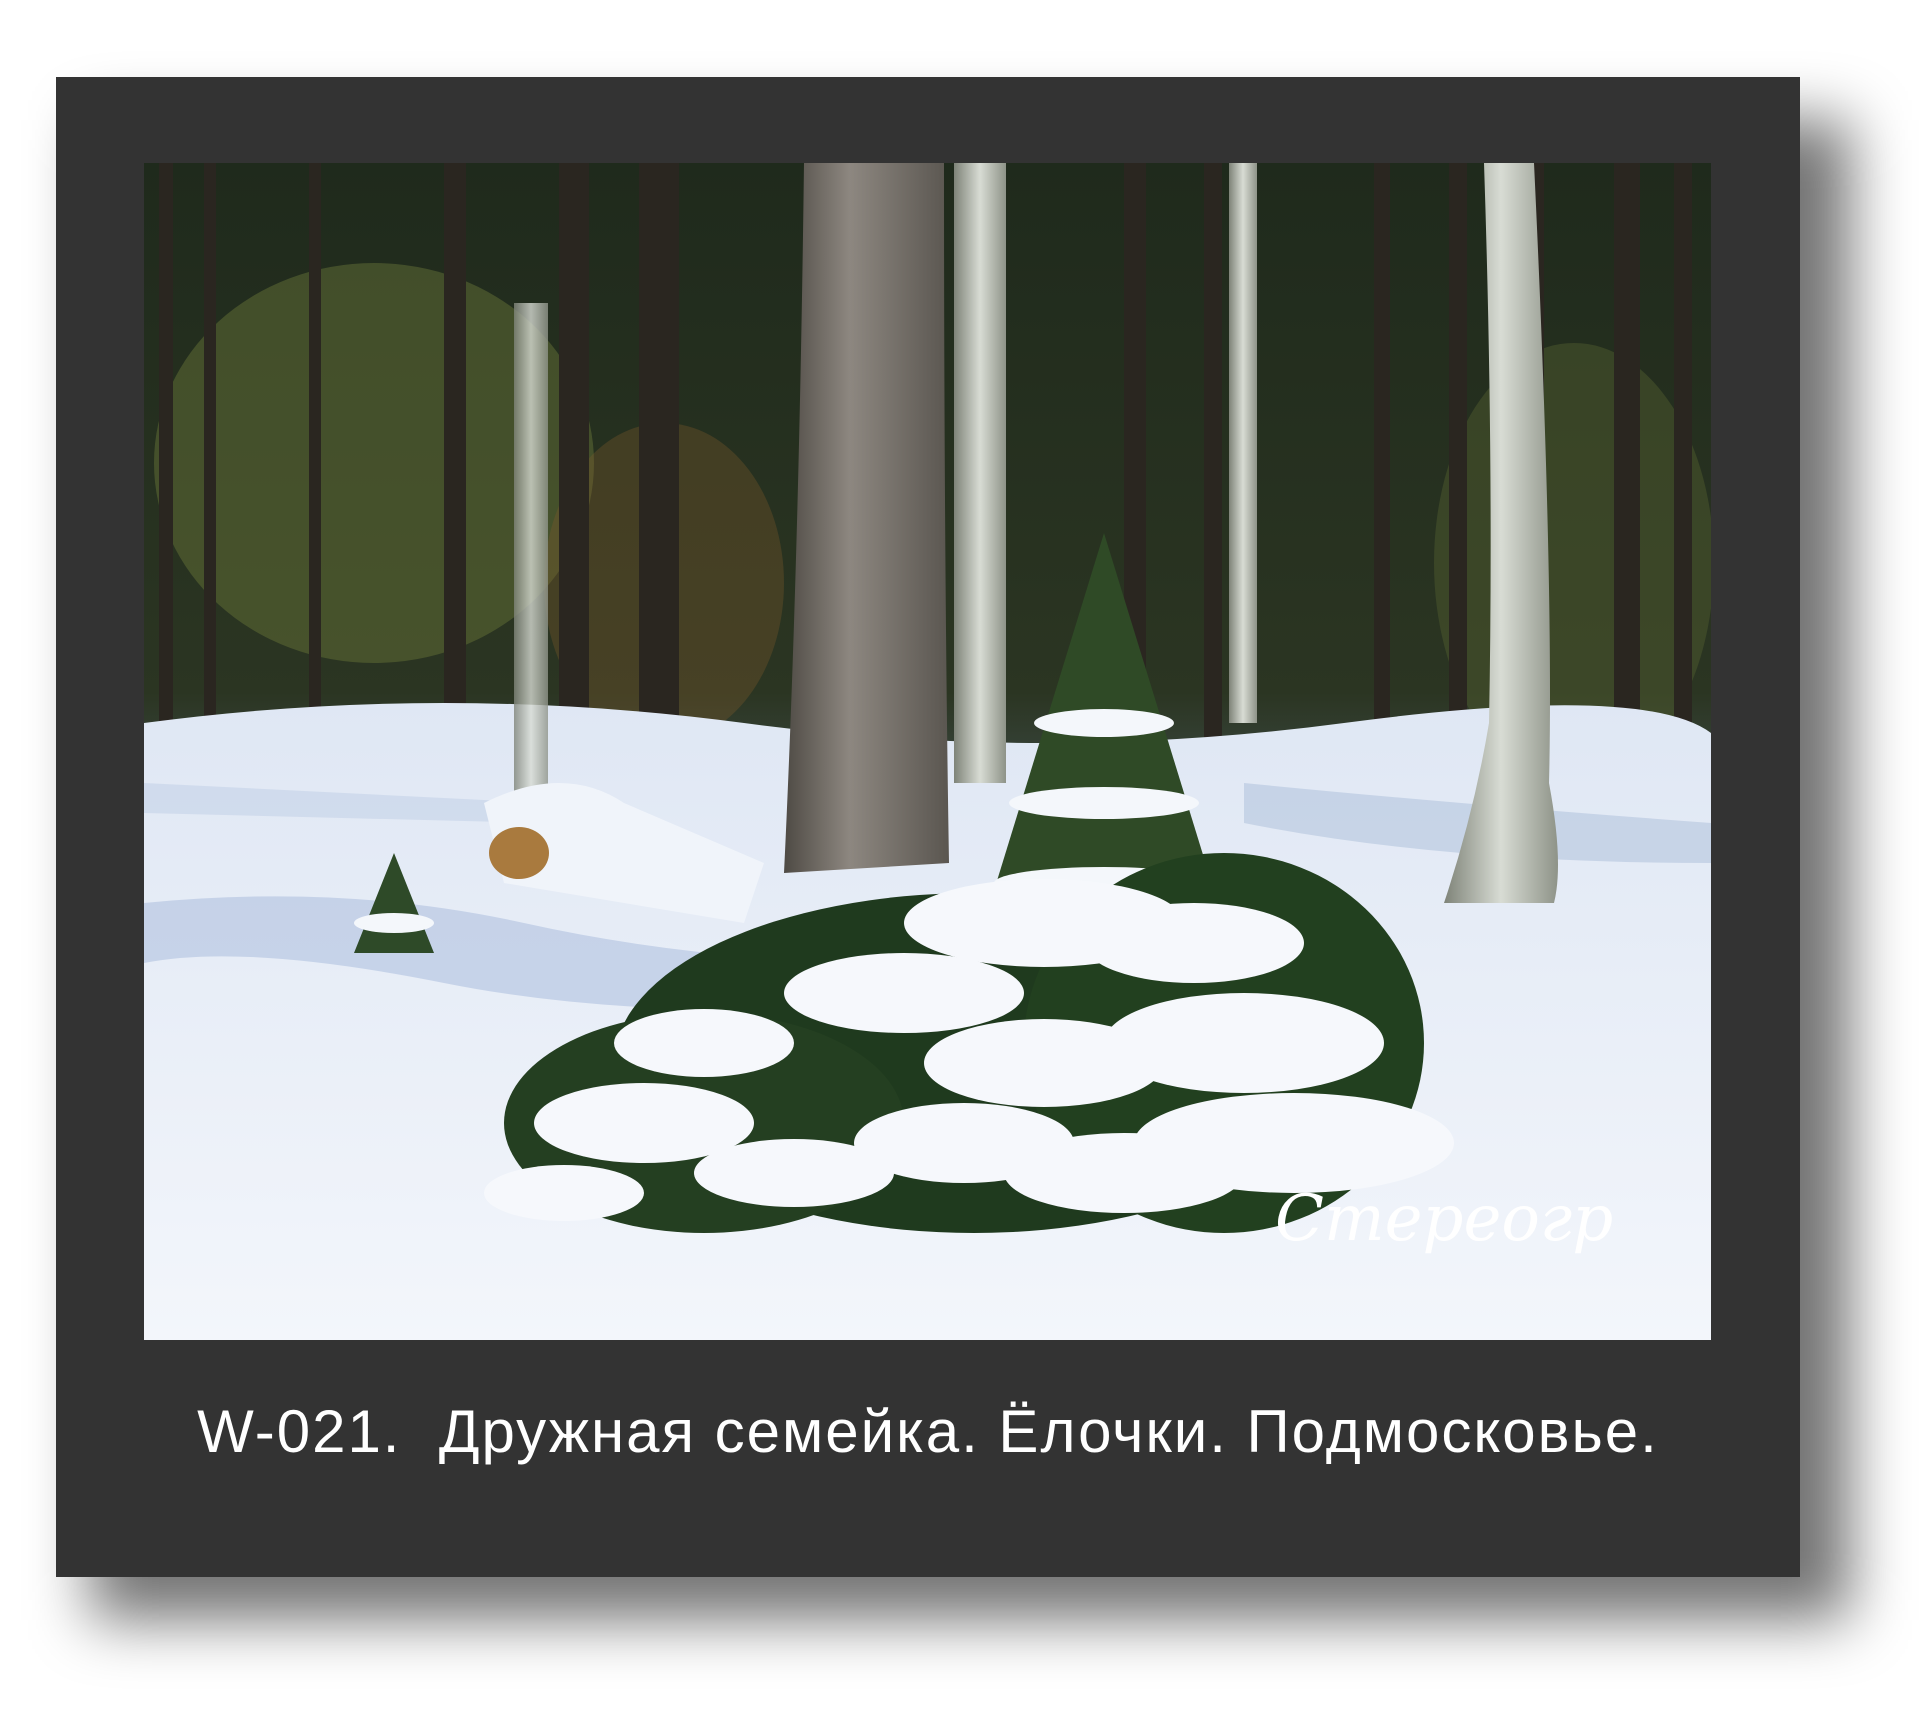 The image size is (1921, 1716). I want to click on watermark-logo: Стереоград, so click(1445, 1219).